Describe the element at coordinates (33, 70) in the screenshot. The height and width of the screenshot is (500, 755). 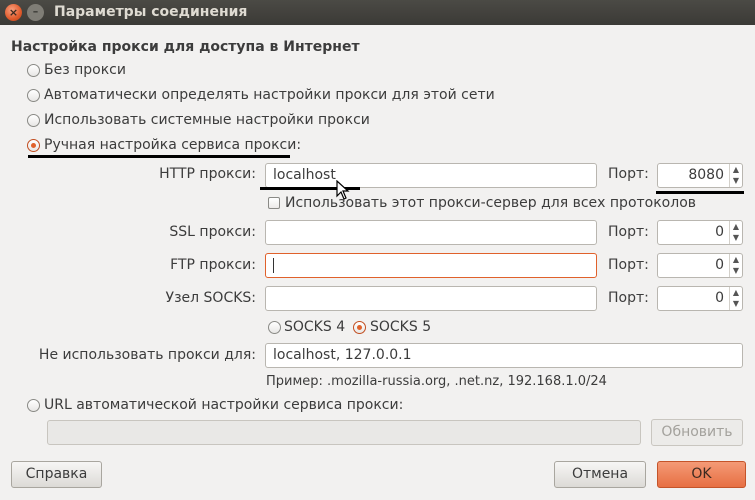
I see `radio-no-proxy` at that location.